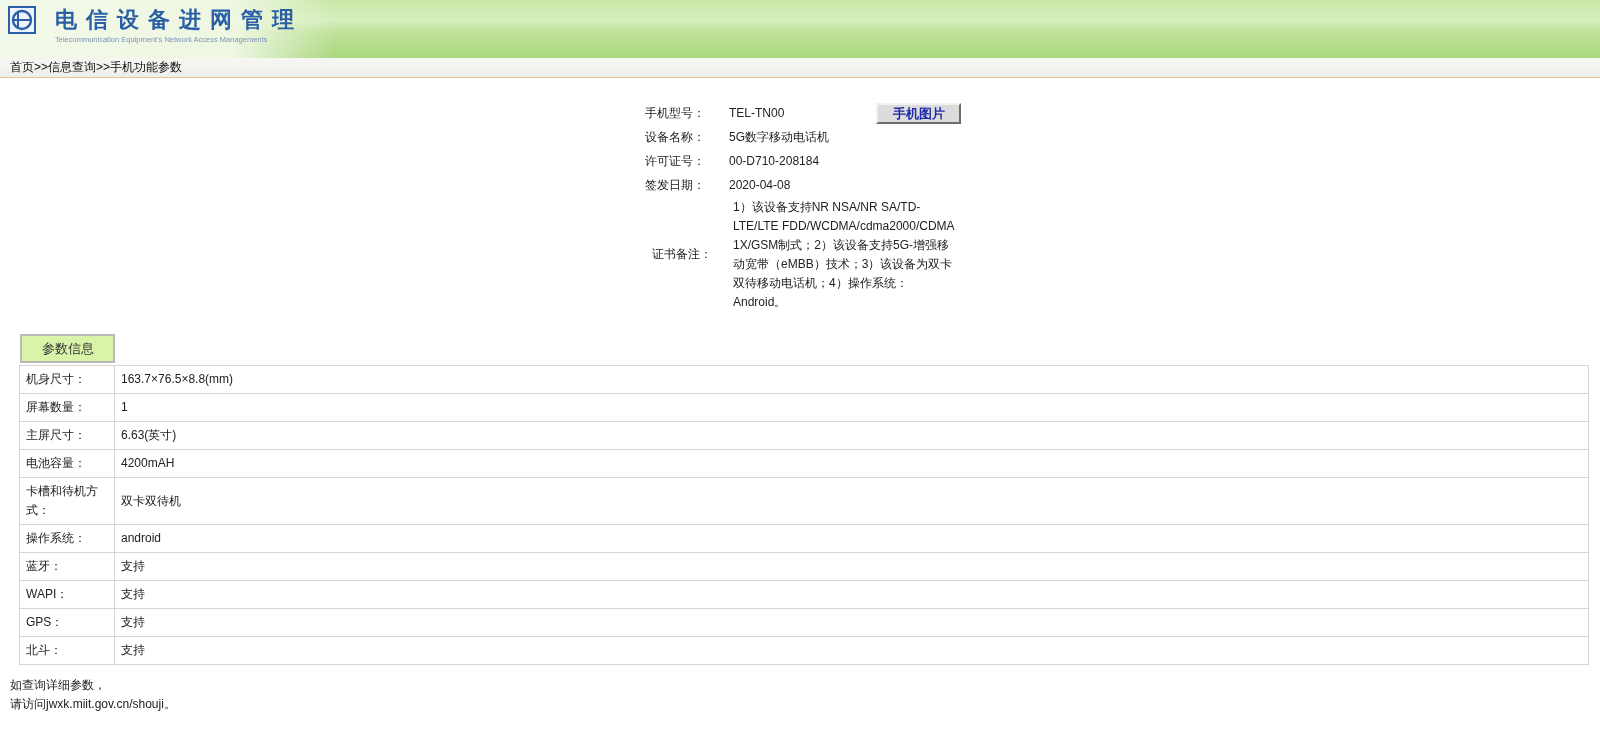  What do you see at coordinates (58, 685) in the screenshot?
I see `footer-note: 如查询详细参数，` at bounding box center [58, 685].